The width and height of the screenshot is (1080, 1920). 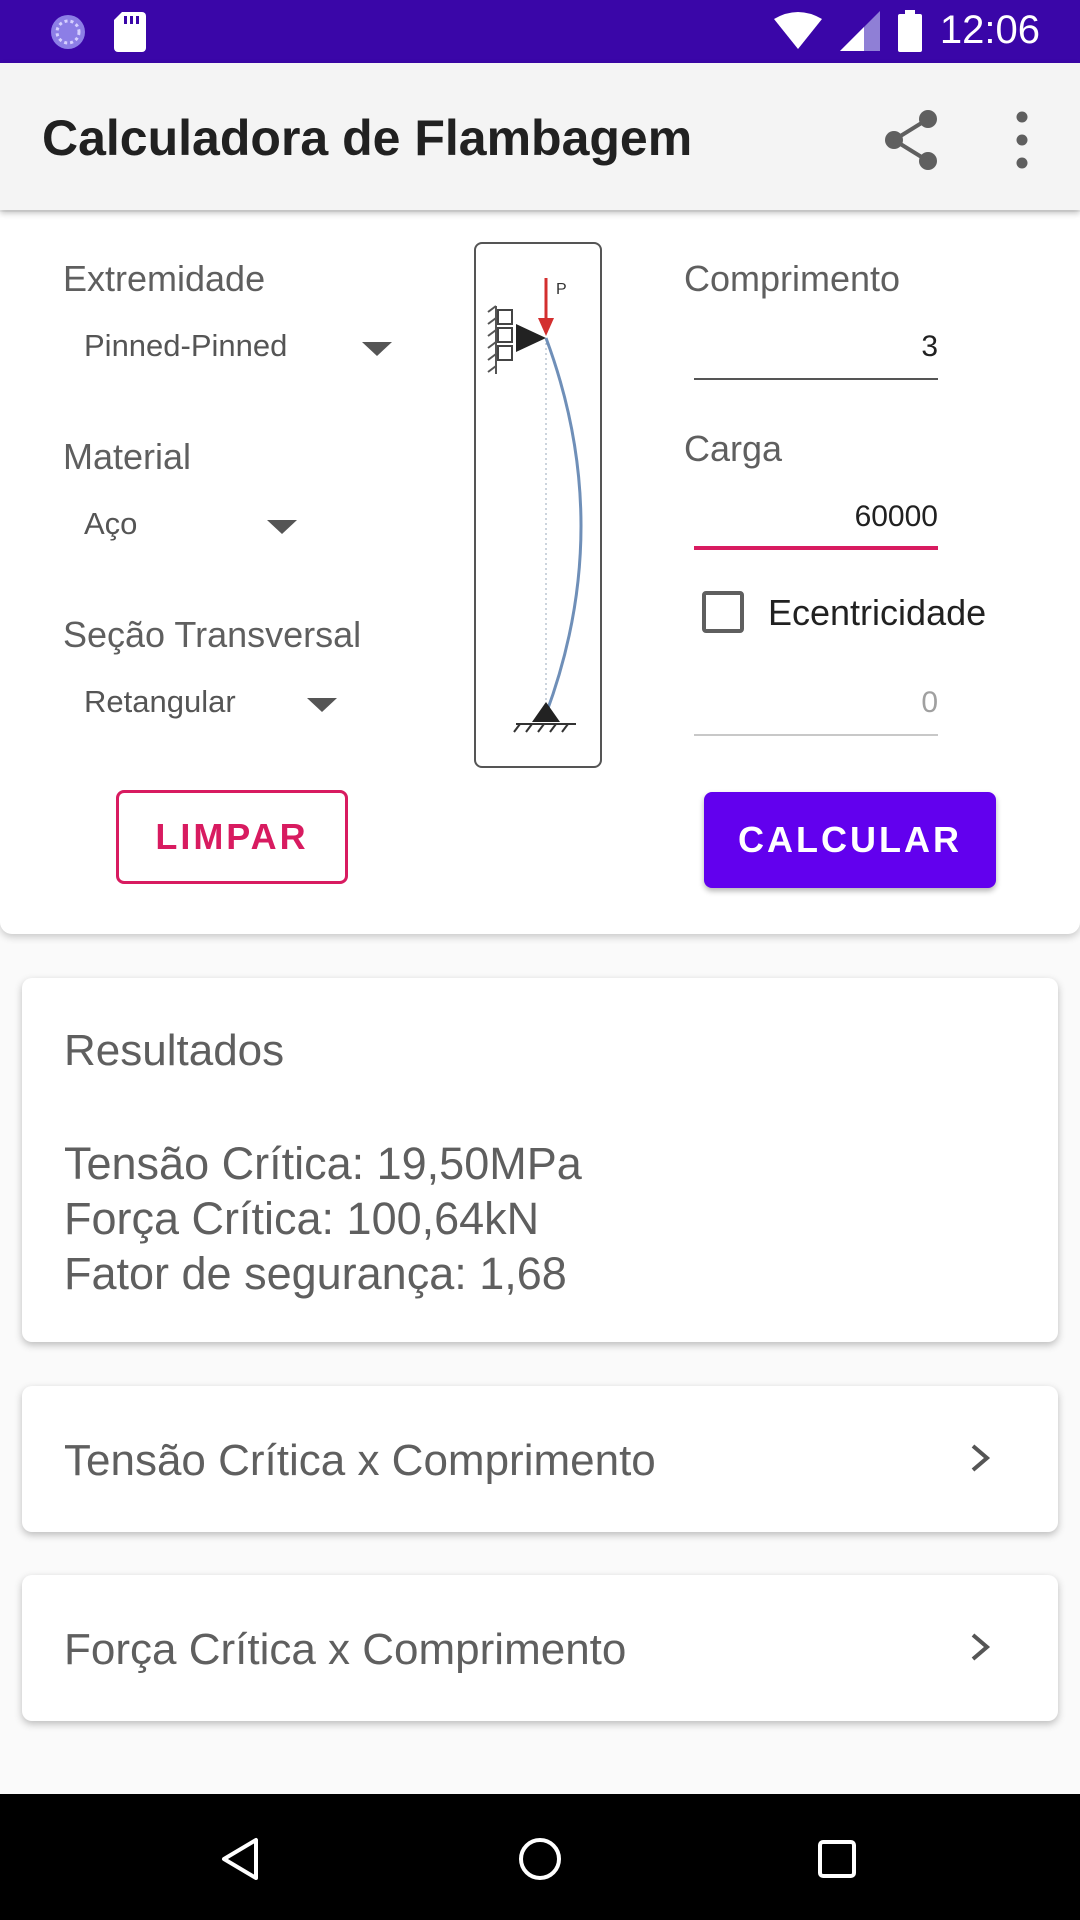 I want to click on eccentricity-checkbox, so click(x=723, y=612).